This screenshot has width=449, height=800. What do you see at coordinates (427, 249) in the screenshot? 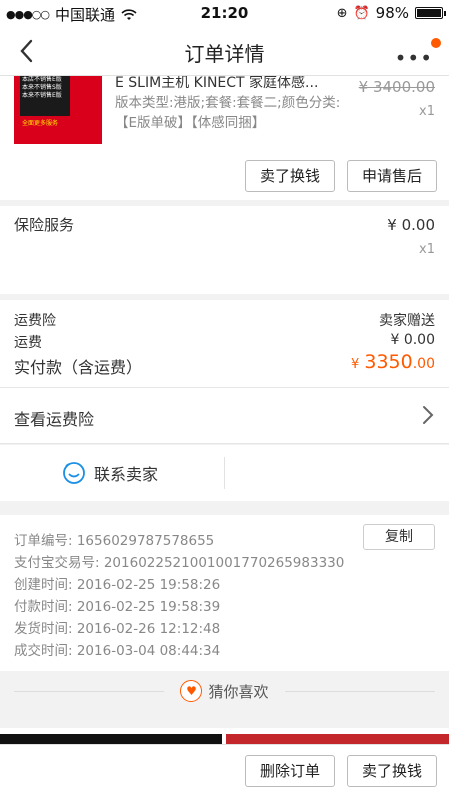
I see `insurance-quantity: x1` at bounding box center [427, 249].